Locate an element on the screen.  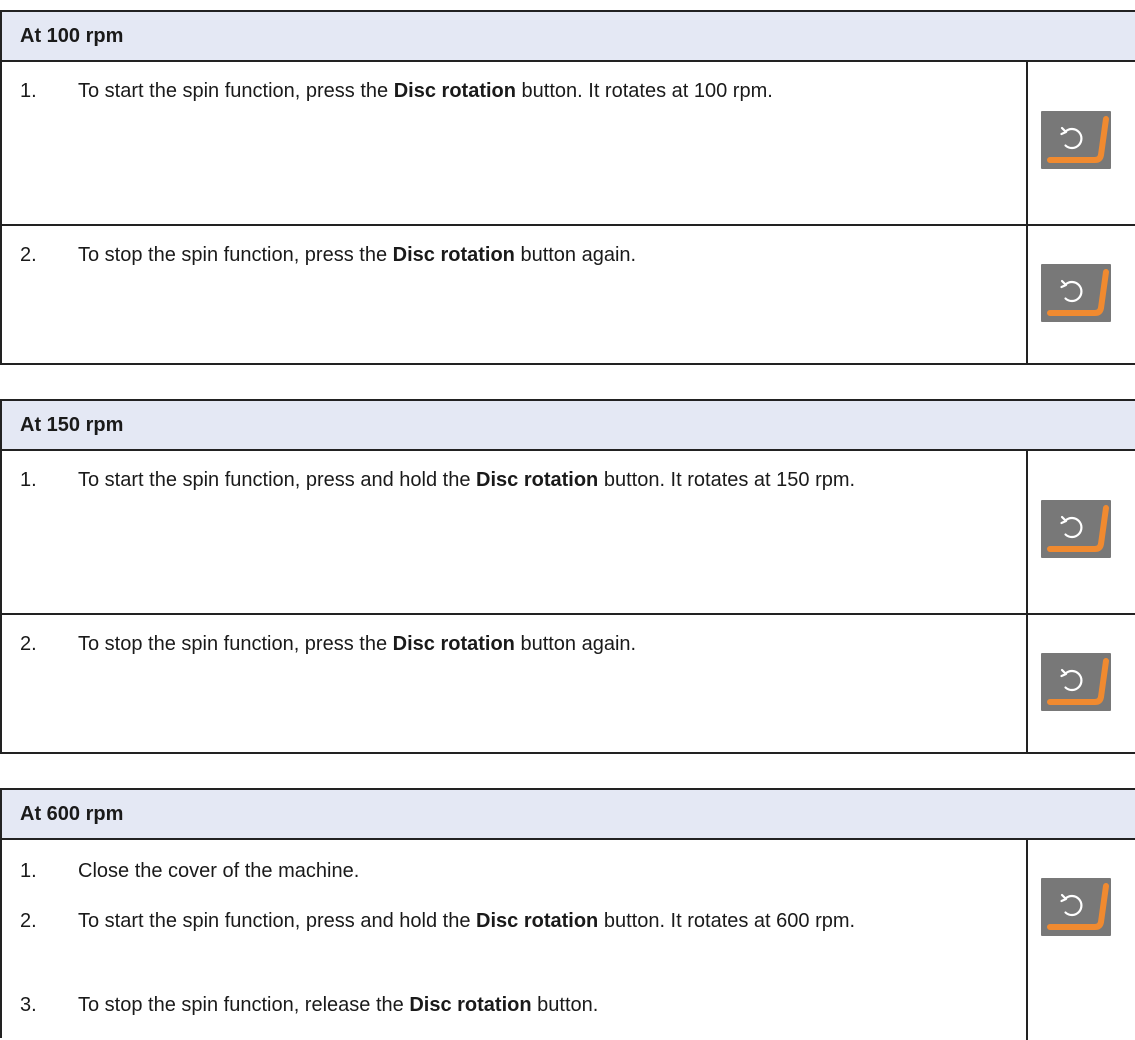
section-title: At 600 rpm is located at coordinates (568, 815).